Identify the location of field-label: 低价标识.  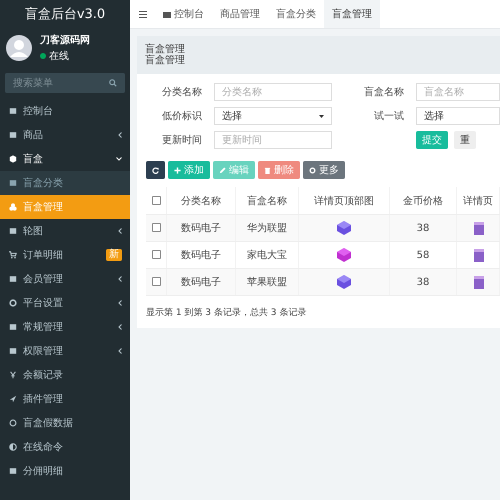
(181, 116).